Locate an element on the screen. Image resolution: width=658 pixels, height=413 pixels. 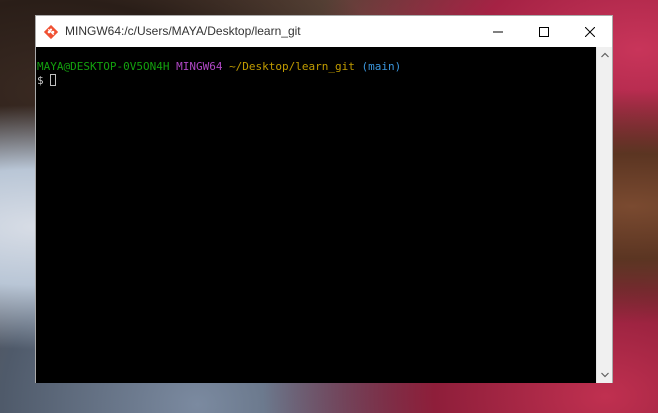
prompt-user-host: MAYA@DESKTOP-0V5ON4H is located at coordinates (103, 66).